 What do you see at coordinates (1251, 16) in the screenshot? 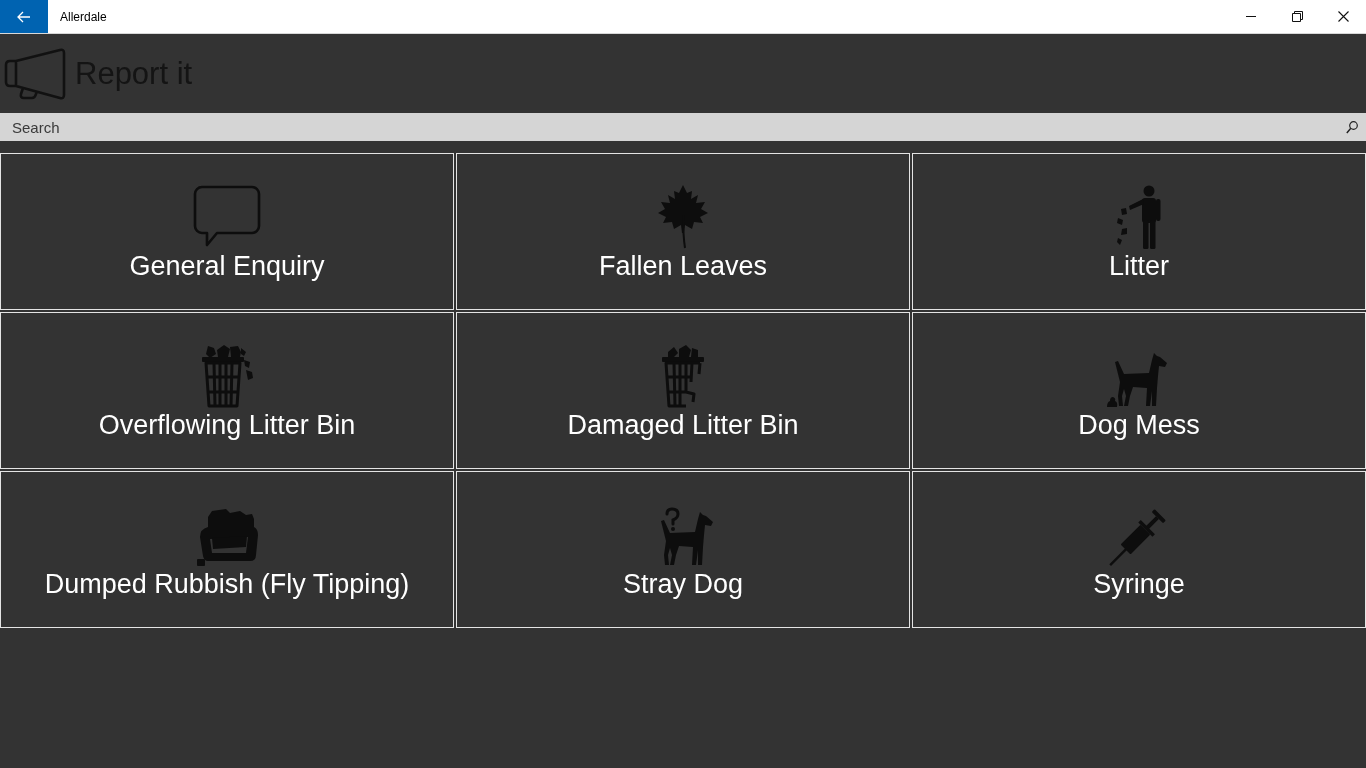
I see `minimize-icon` at bounding box center [1251, 16].